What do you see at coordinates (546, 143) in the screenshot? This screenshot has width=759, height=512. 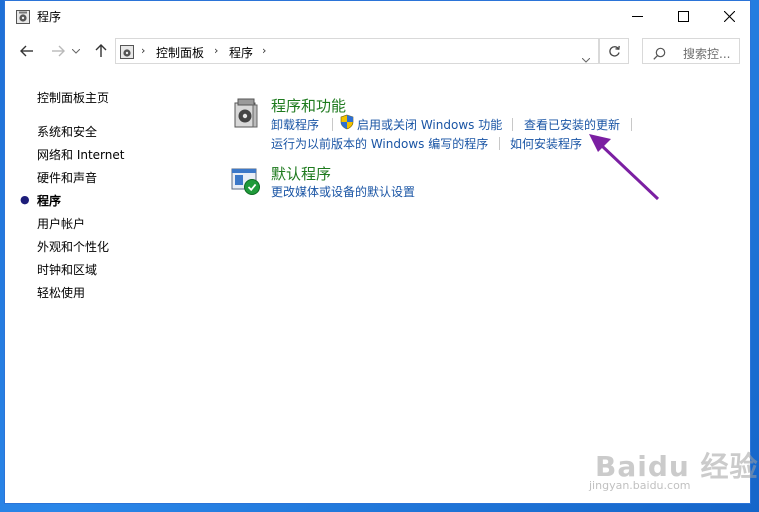 I see `link-how-to-install: 如何安装程序` at bounding box center [546, 143].